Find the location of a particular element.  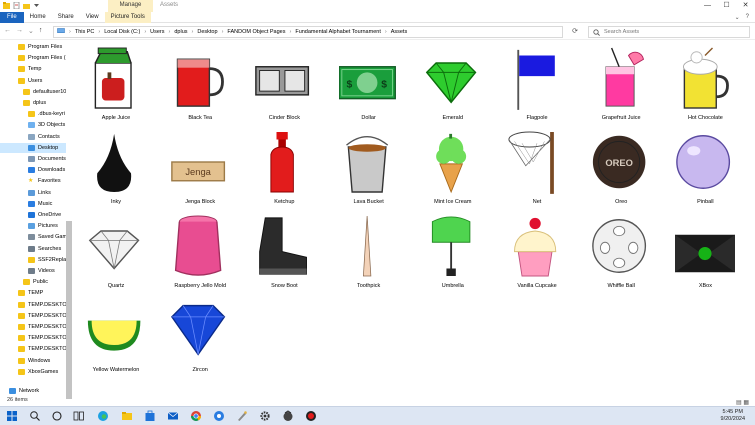

file-item: Pinball is located at coordinates (705, 167).